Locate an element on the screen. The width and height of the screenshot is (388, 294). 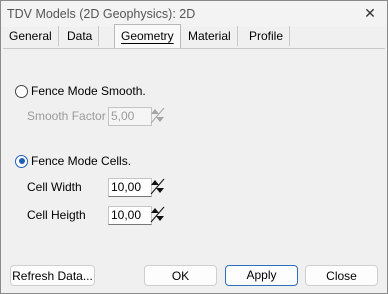
cell-width-spinner-icon is located at coordinates (157, 186).